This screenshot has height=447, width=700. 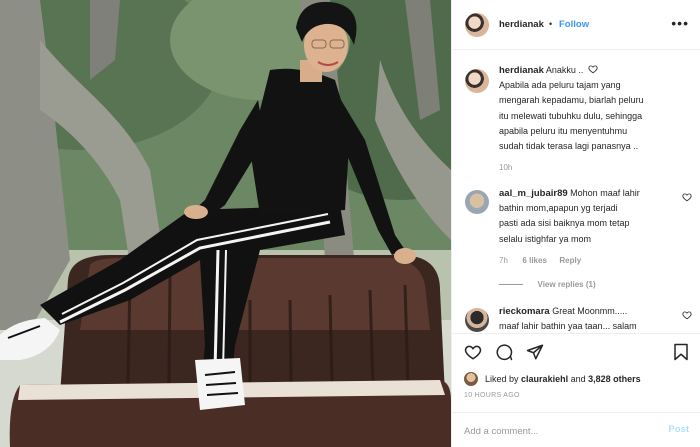 What do you see at coordinates (569, 146) in the screenshot?
I see `caption-line: sudah tidak terasa lagi panasnya ..` at bounding box center [569, 146].